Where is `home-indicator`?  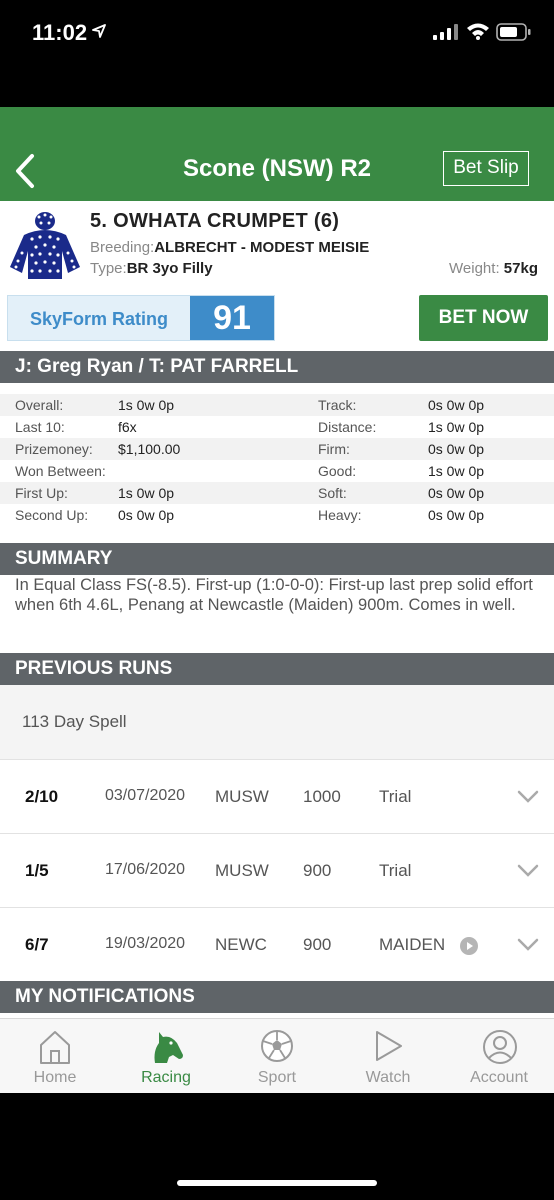 home-indicator is located at coordinates (277, 1183).